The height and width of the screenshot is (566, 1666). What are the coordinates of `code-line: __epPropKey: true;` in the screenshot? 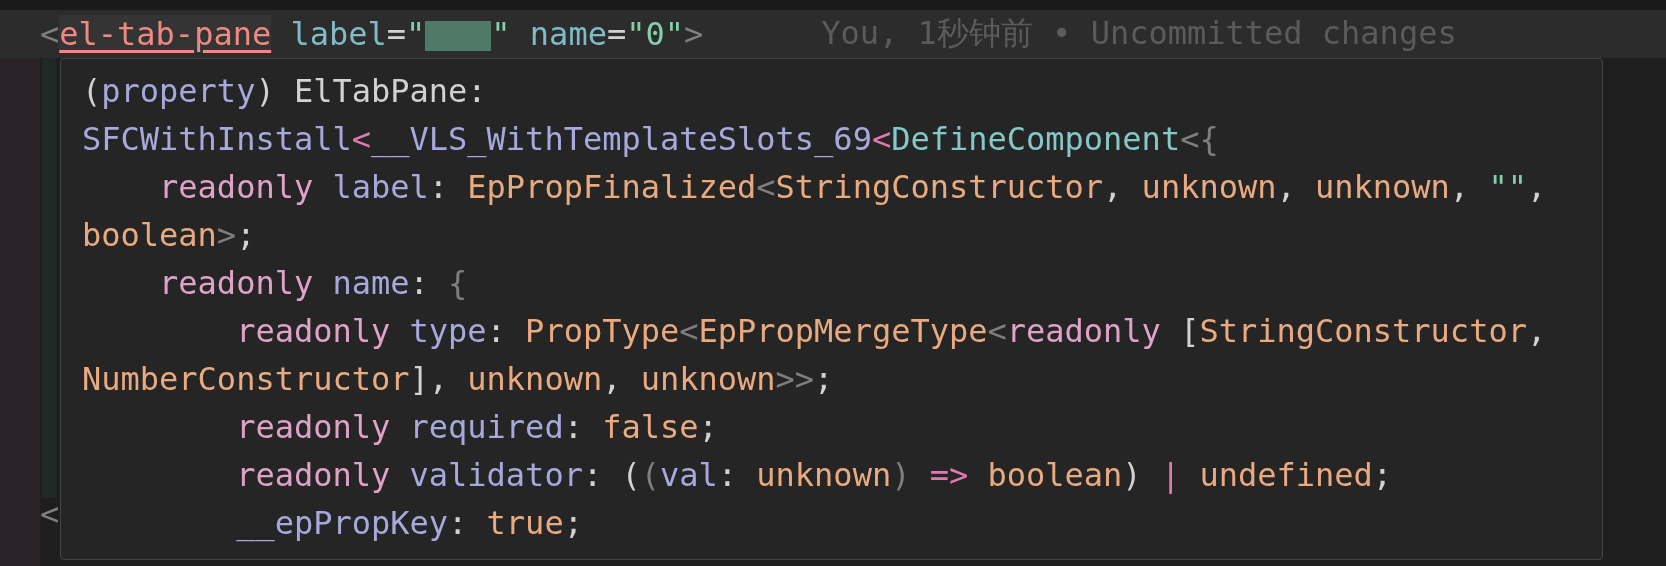 It's located at (409, 523).